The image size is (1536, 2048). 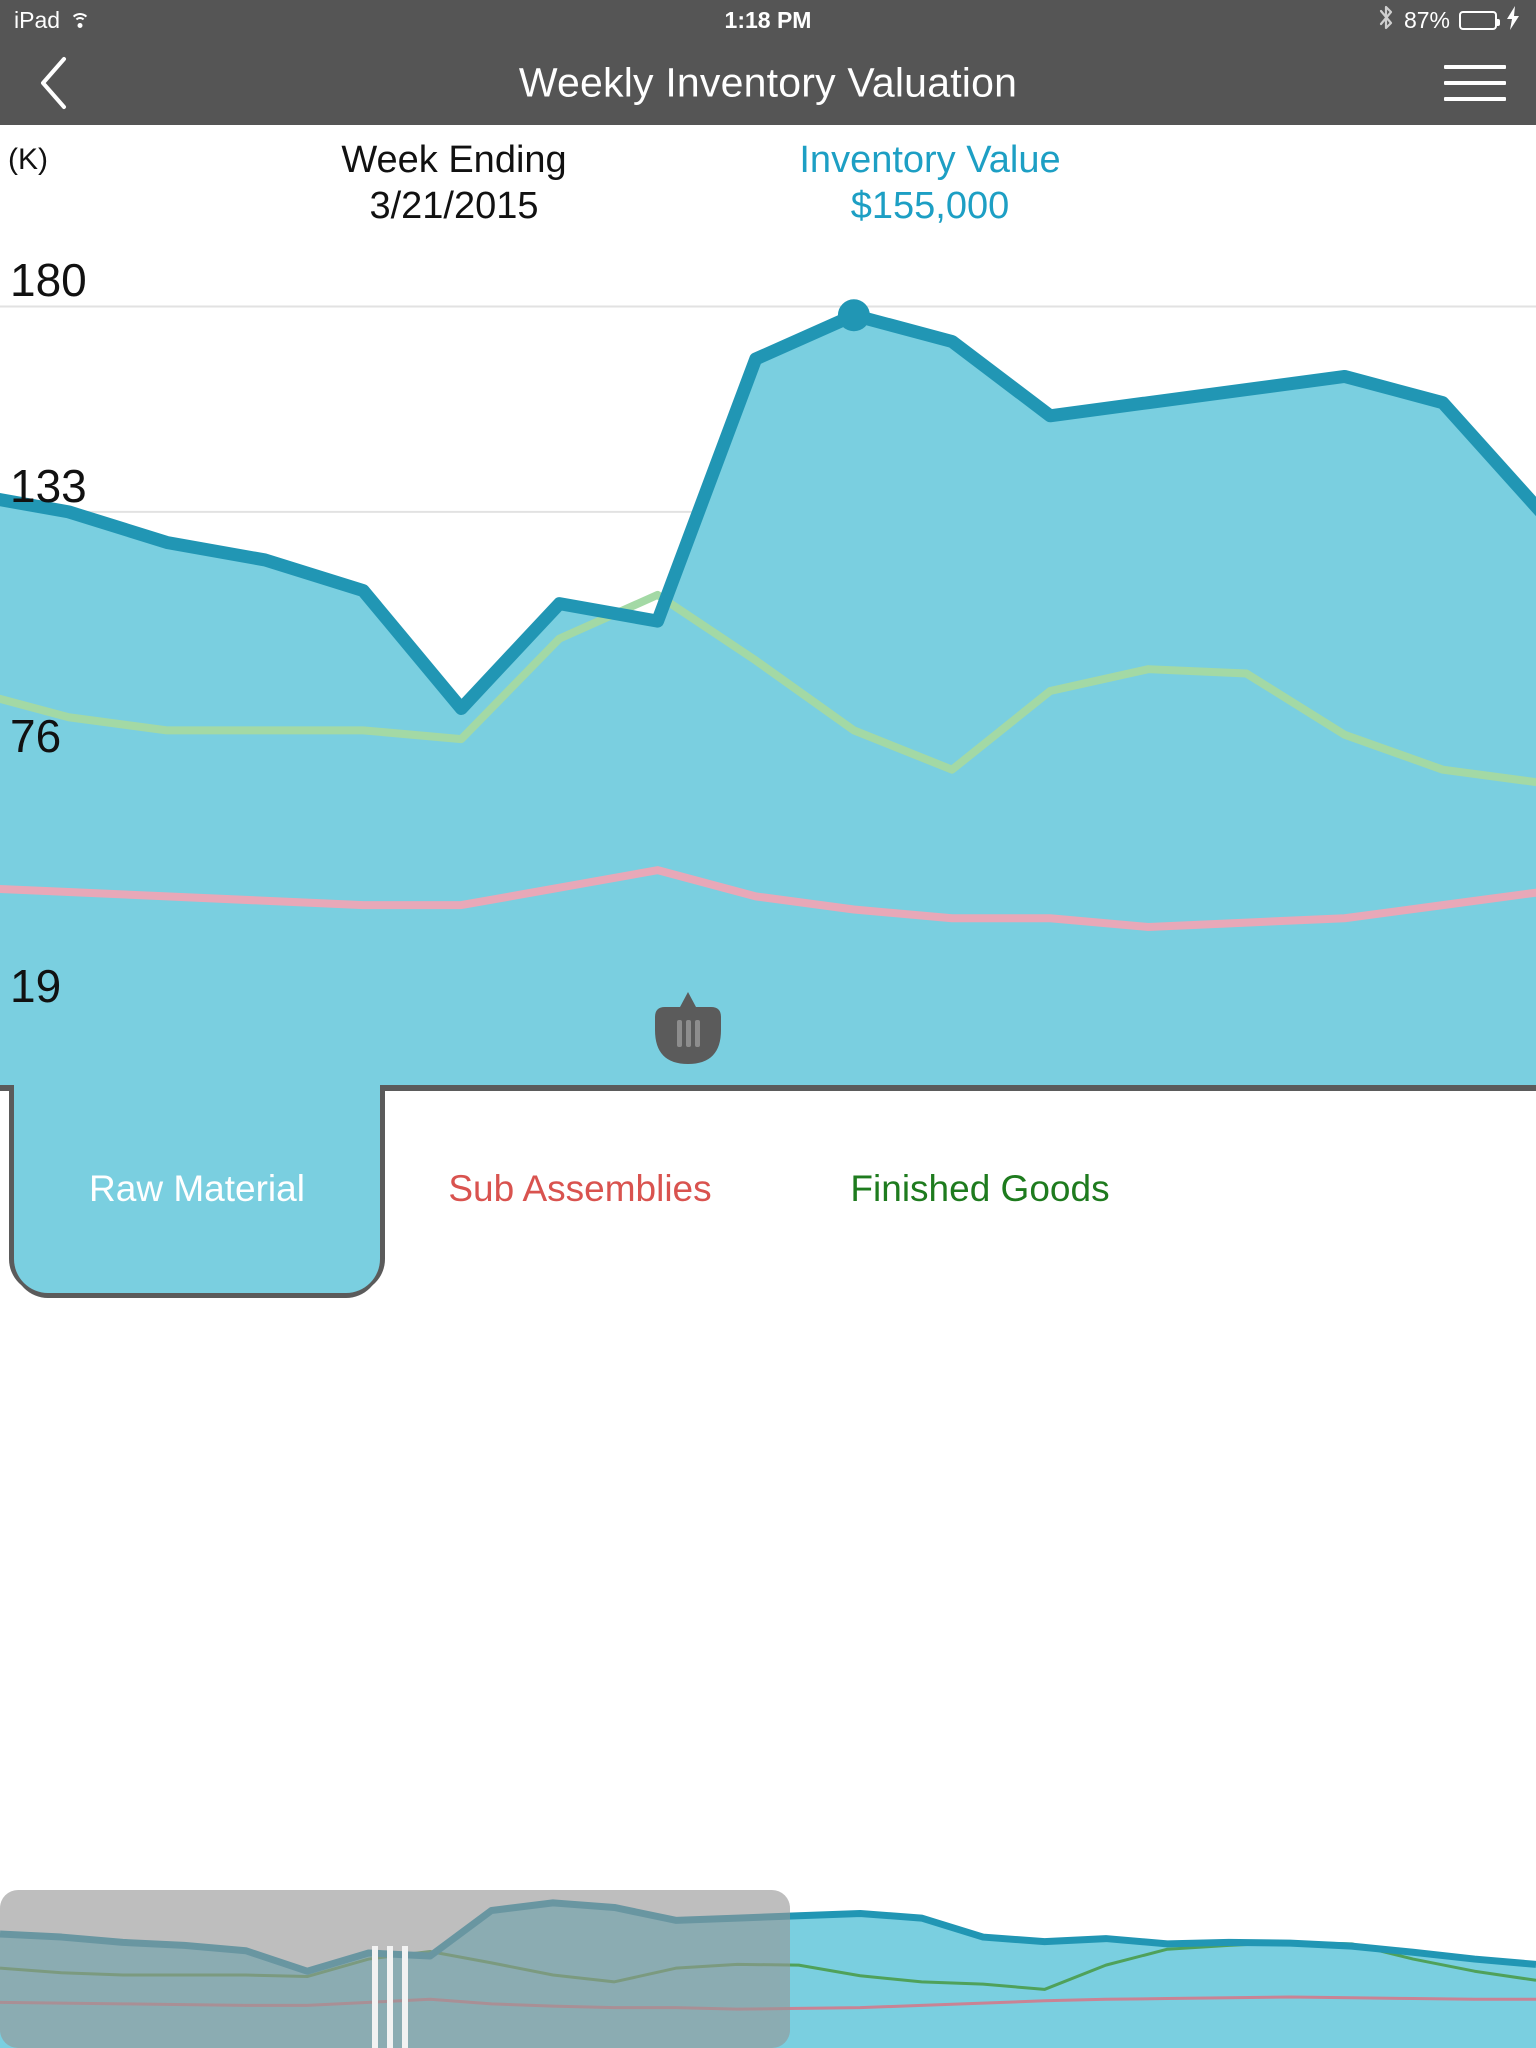 I want to click on y-axis-tick: 19, so click(x=36, y=986).